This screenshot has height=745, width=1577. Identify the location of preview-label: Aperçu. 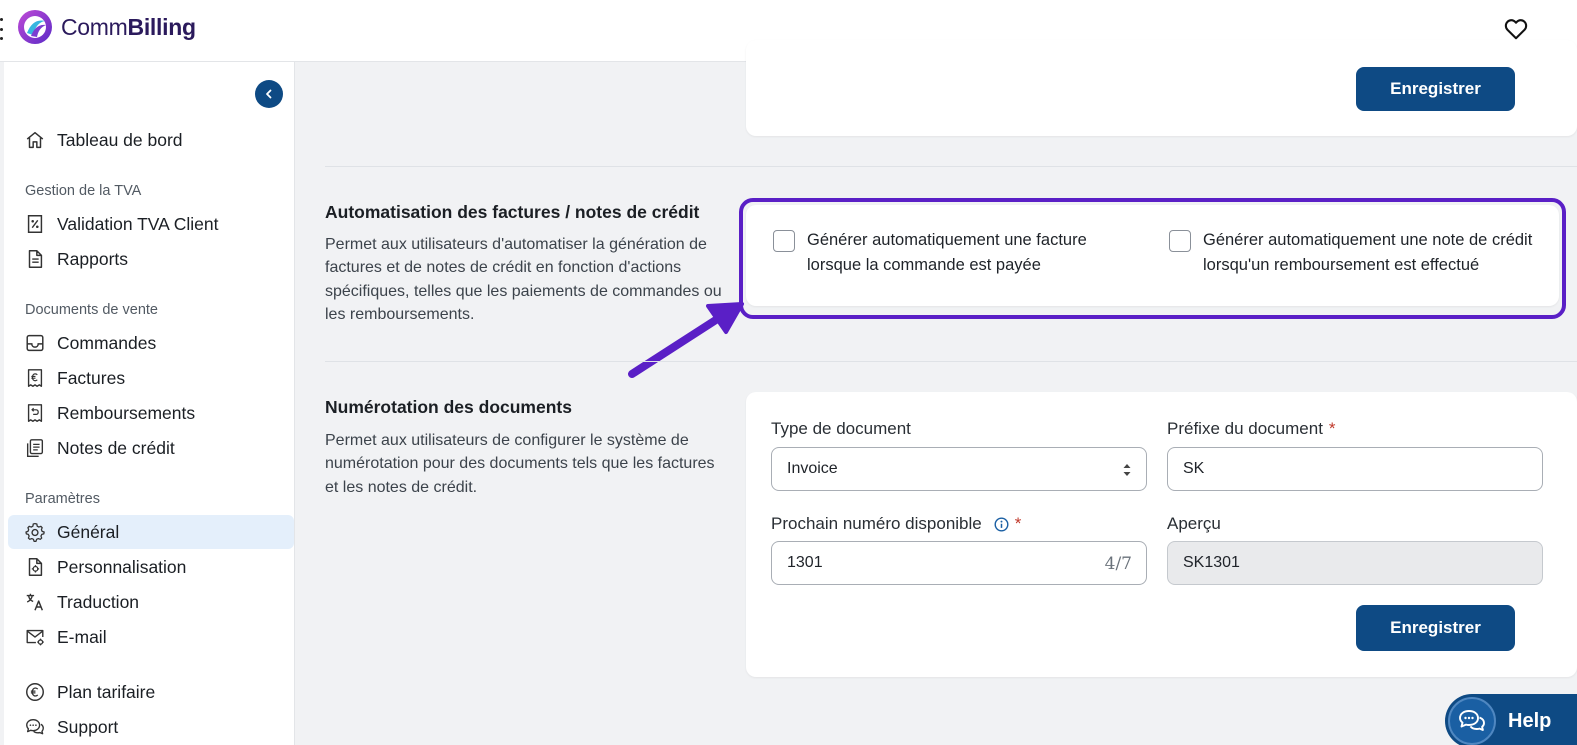
(1194, 523).